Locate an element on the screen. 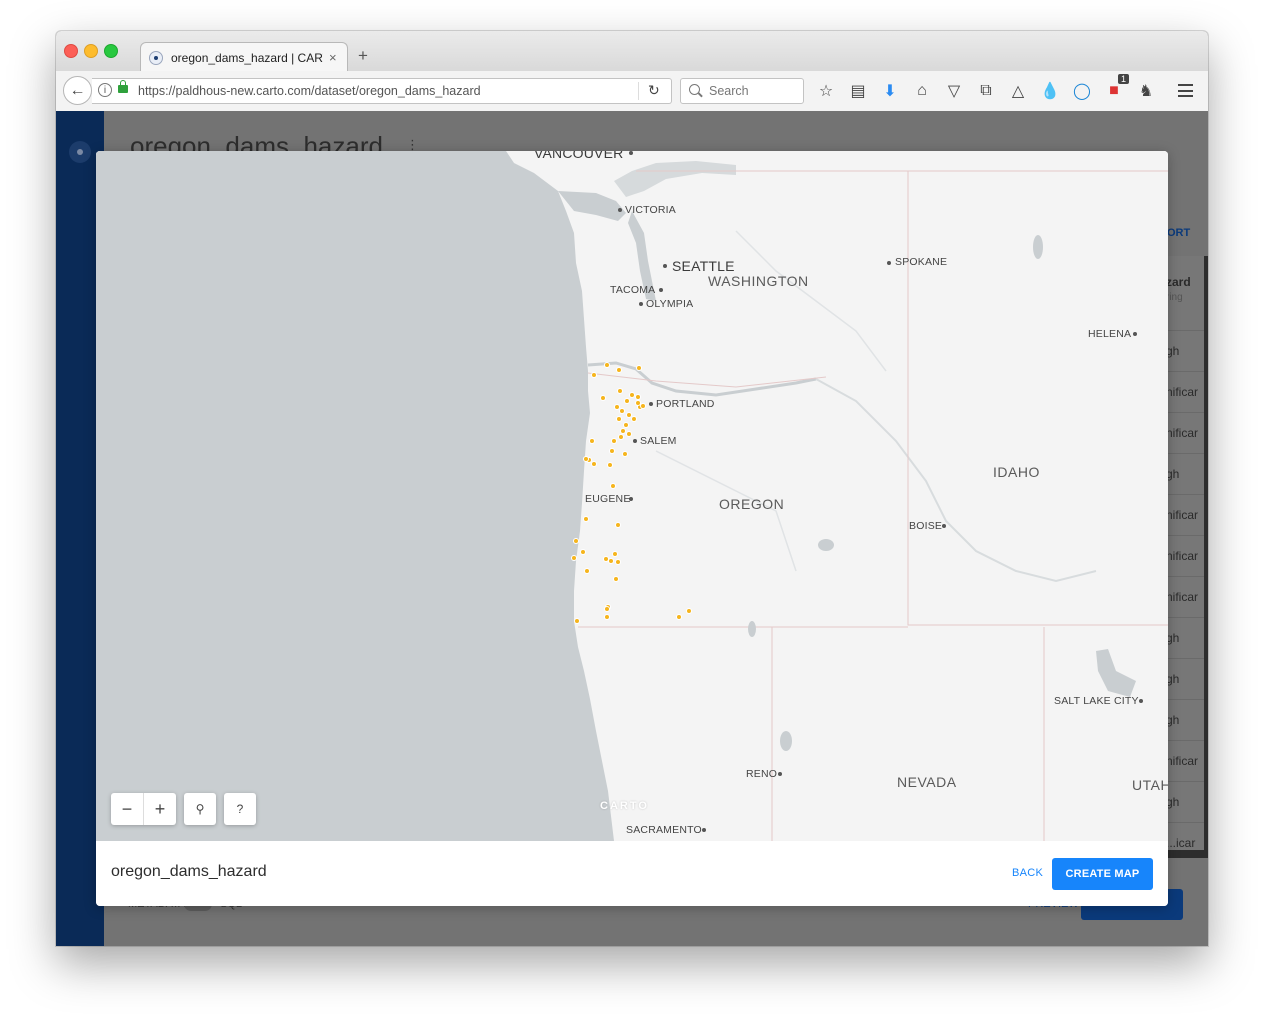  help-icon: ? is located at coordinates (240, 809).